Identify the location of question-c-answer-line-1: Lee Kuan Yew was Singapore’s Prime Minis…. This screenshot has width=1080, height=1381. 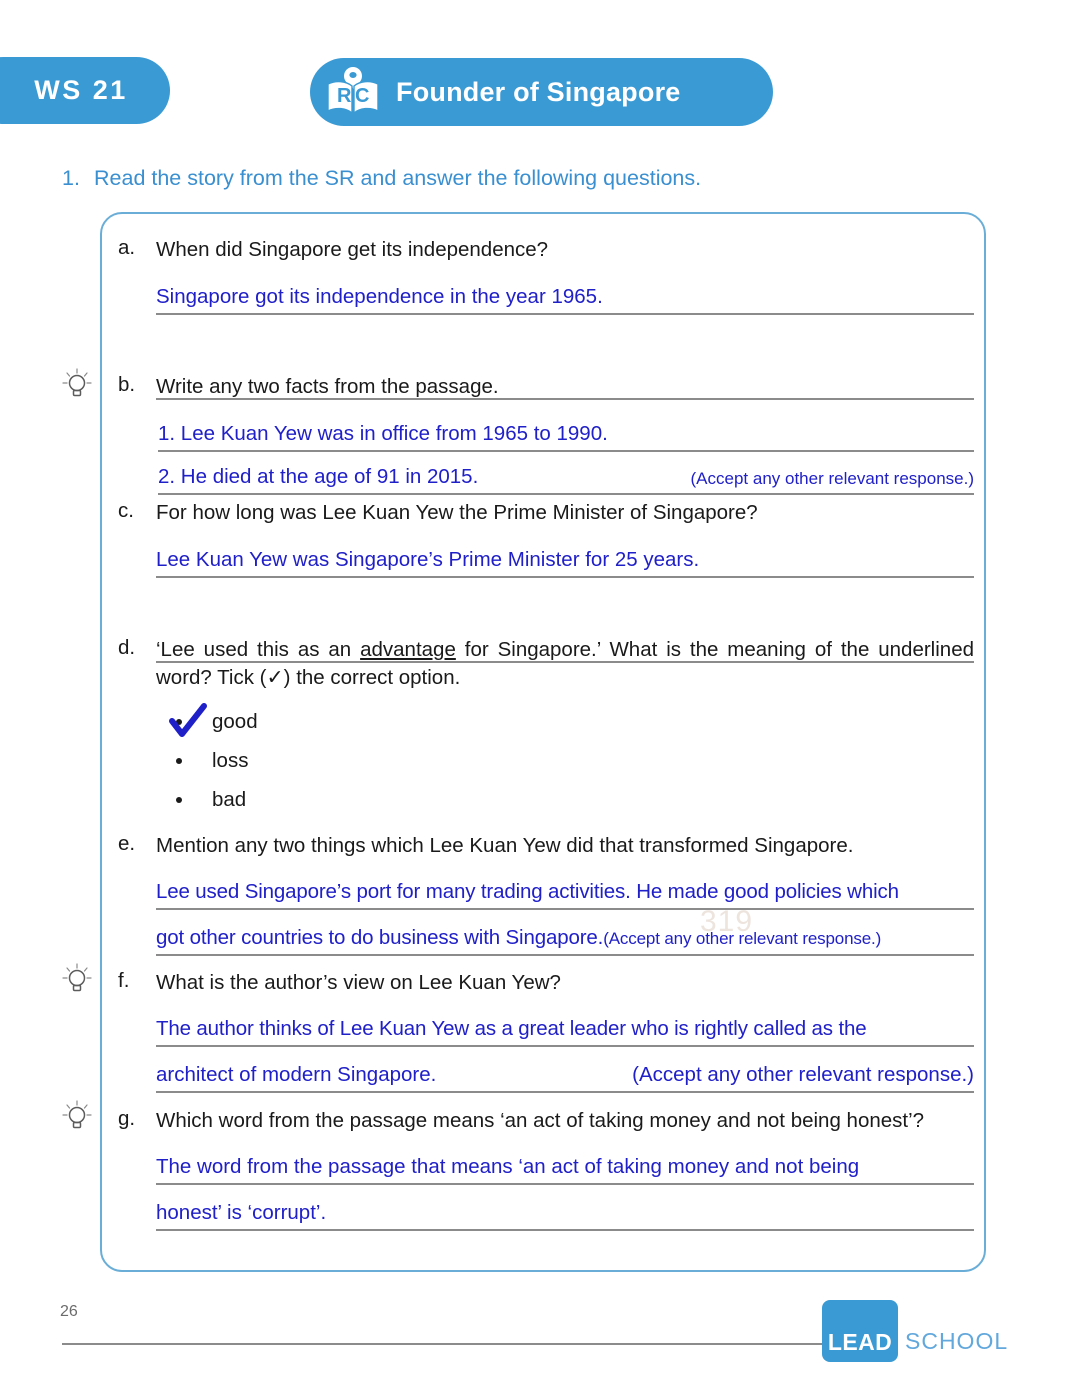
(565, 558).